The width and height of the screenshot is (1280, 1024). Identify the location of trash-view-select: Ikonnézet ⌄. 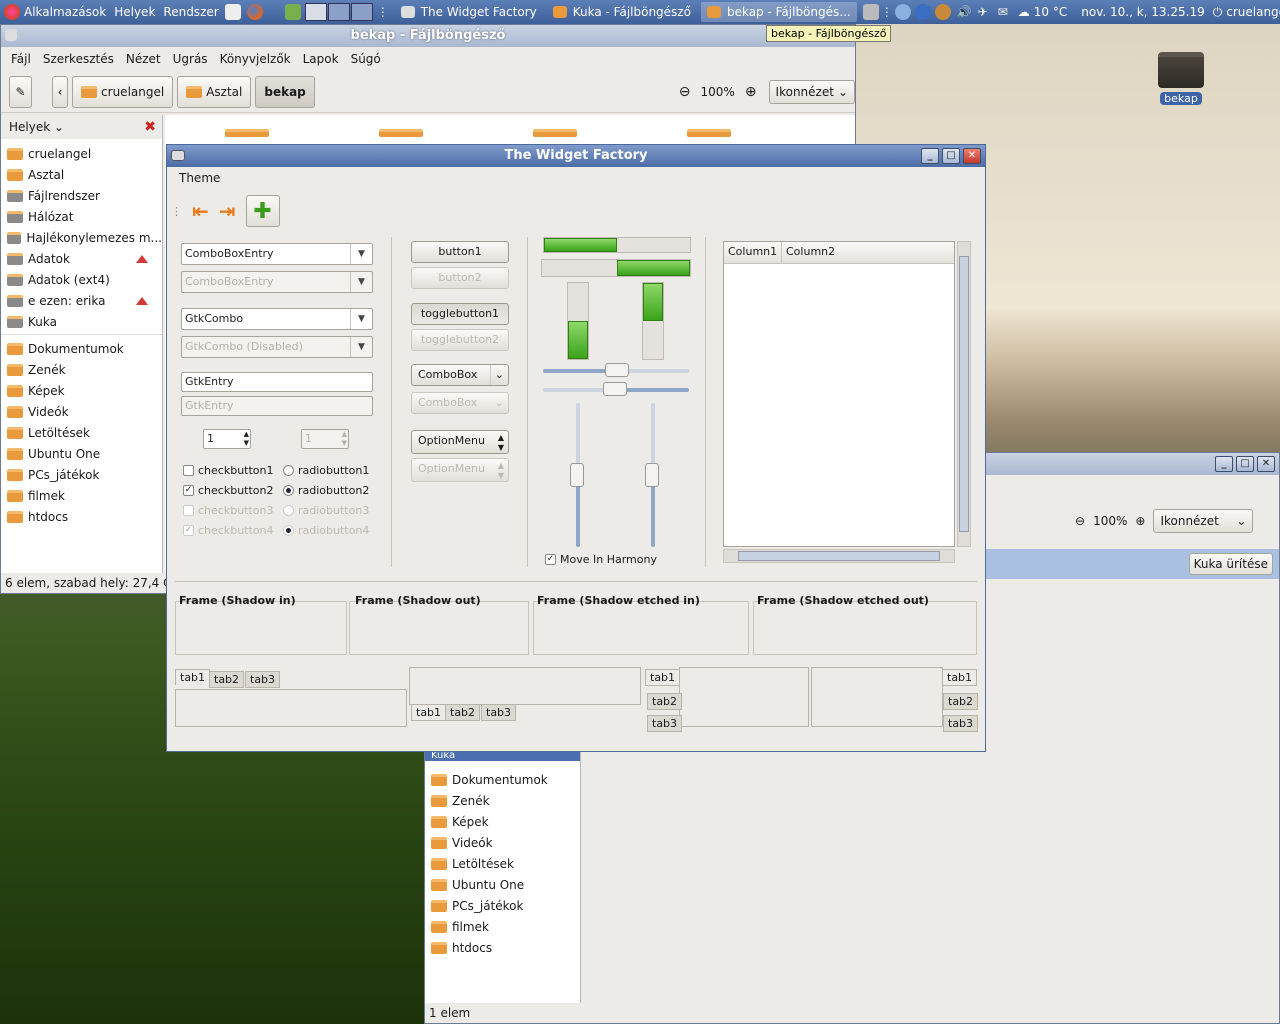
(1203, 521).